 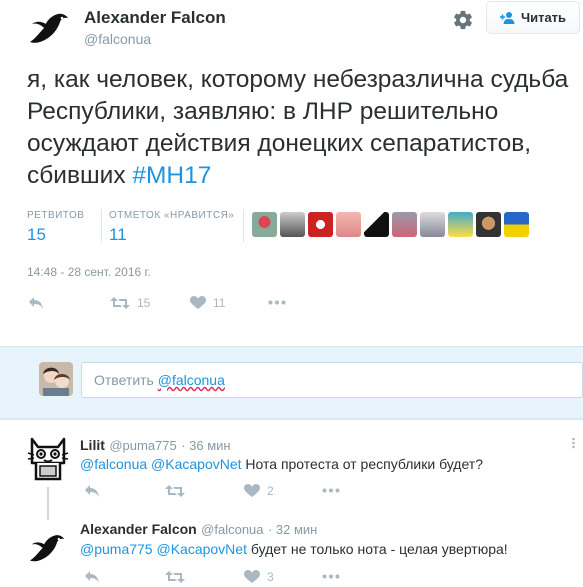 What do you see at coordinates (362, 464) in the screenshot?
I see `reply-body: Нота протеста от республики будет?` at bounding box center [362, 464].